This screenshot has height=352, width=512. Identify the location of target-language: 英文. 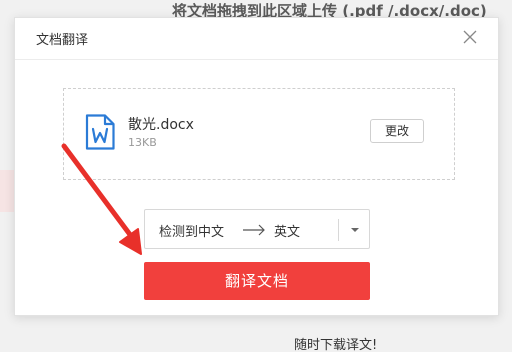
(287, 232).